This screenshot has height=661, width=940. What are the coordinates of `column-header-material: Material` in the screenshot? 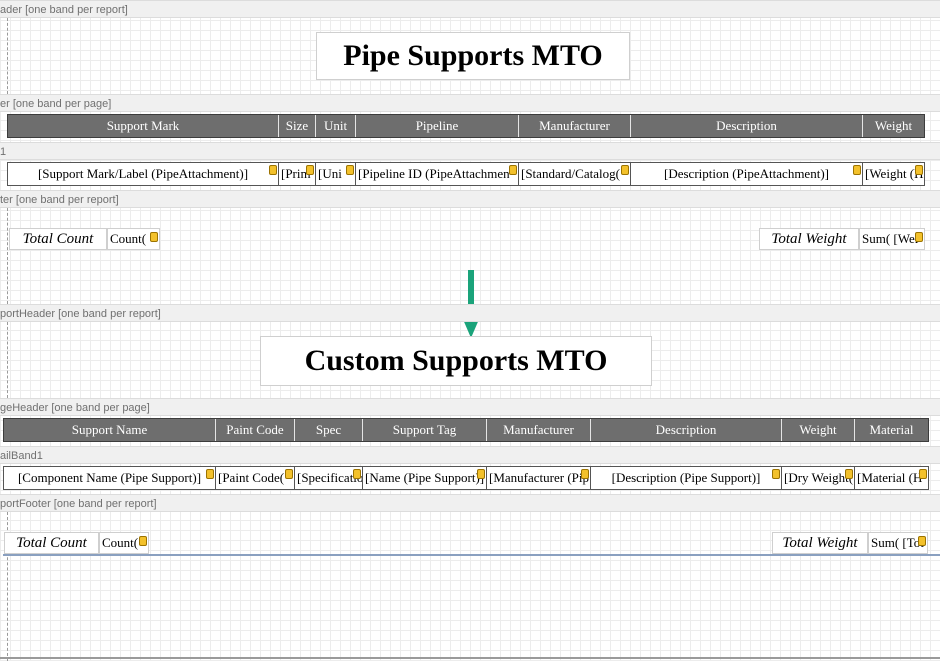 It's located at (891, 430).